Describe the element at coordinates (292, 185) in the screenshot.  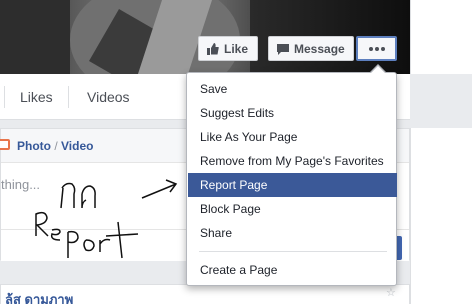
I see `menu-item-report-page: Report Page` at that location.